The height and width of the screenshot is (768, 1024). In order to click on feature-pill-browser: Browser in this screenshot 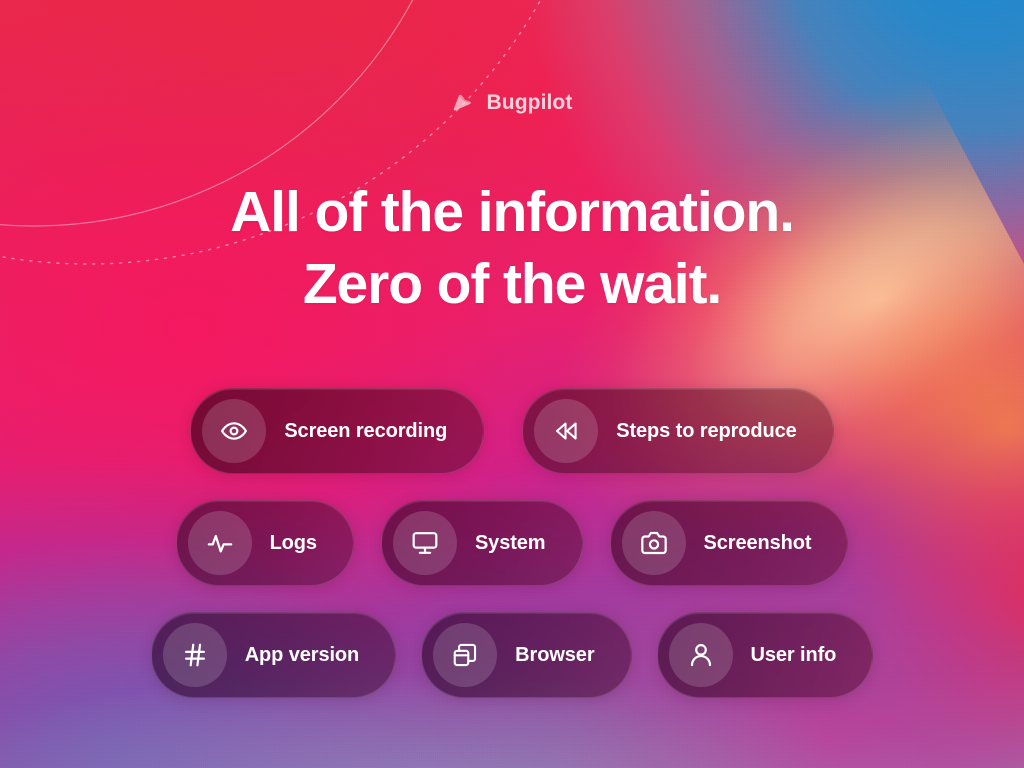, I will do `click(526, 655)`.